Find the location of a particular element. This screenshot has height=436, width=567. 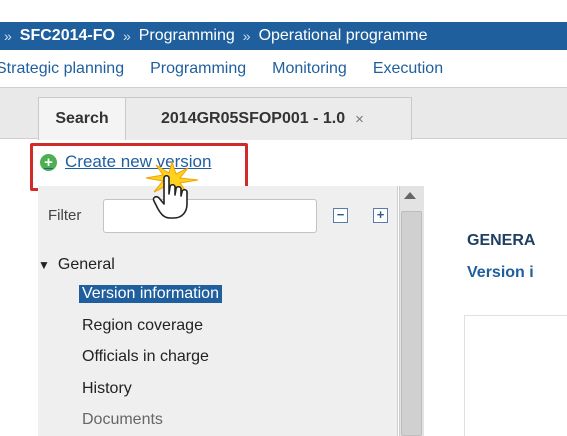

tree-group-general: ▼ General is located at coordinates (76, 265).